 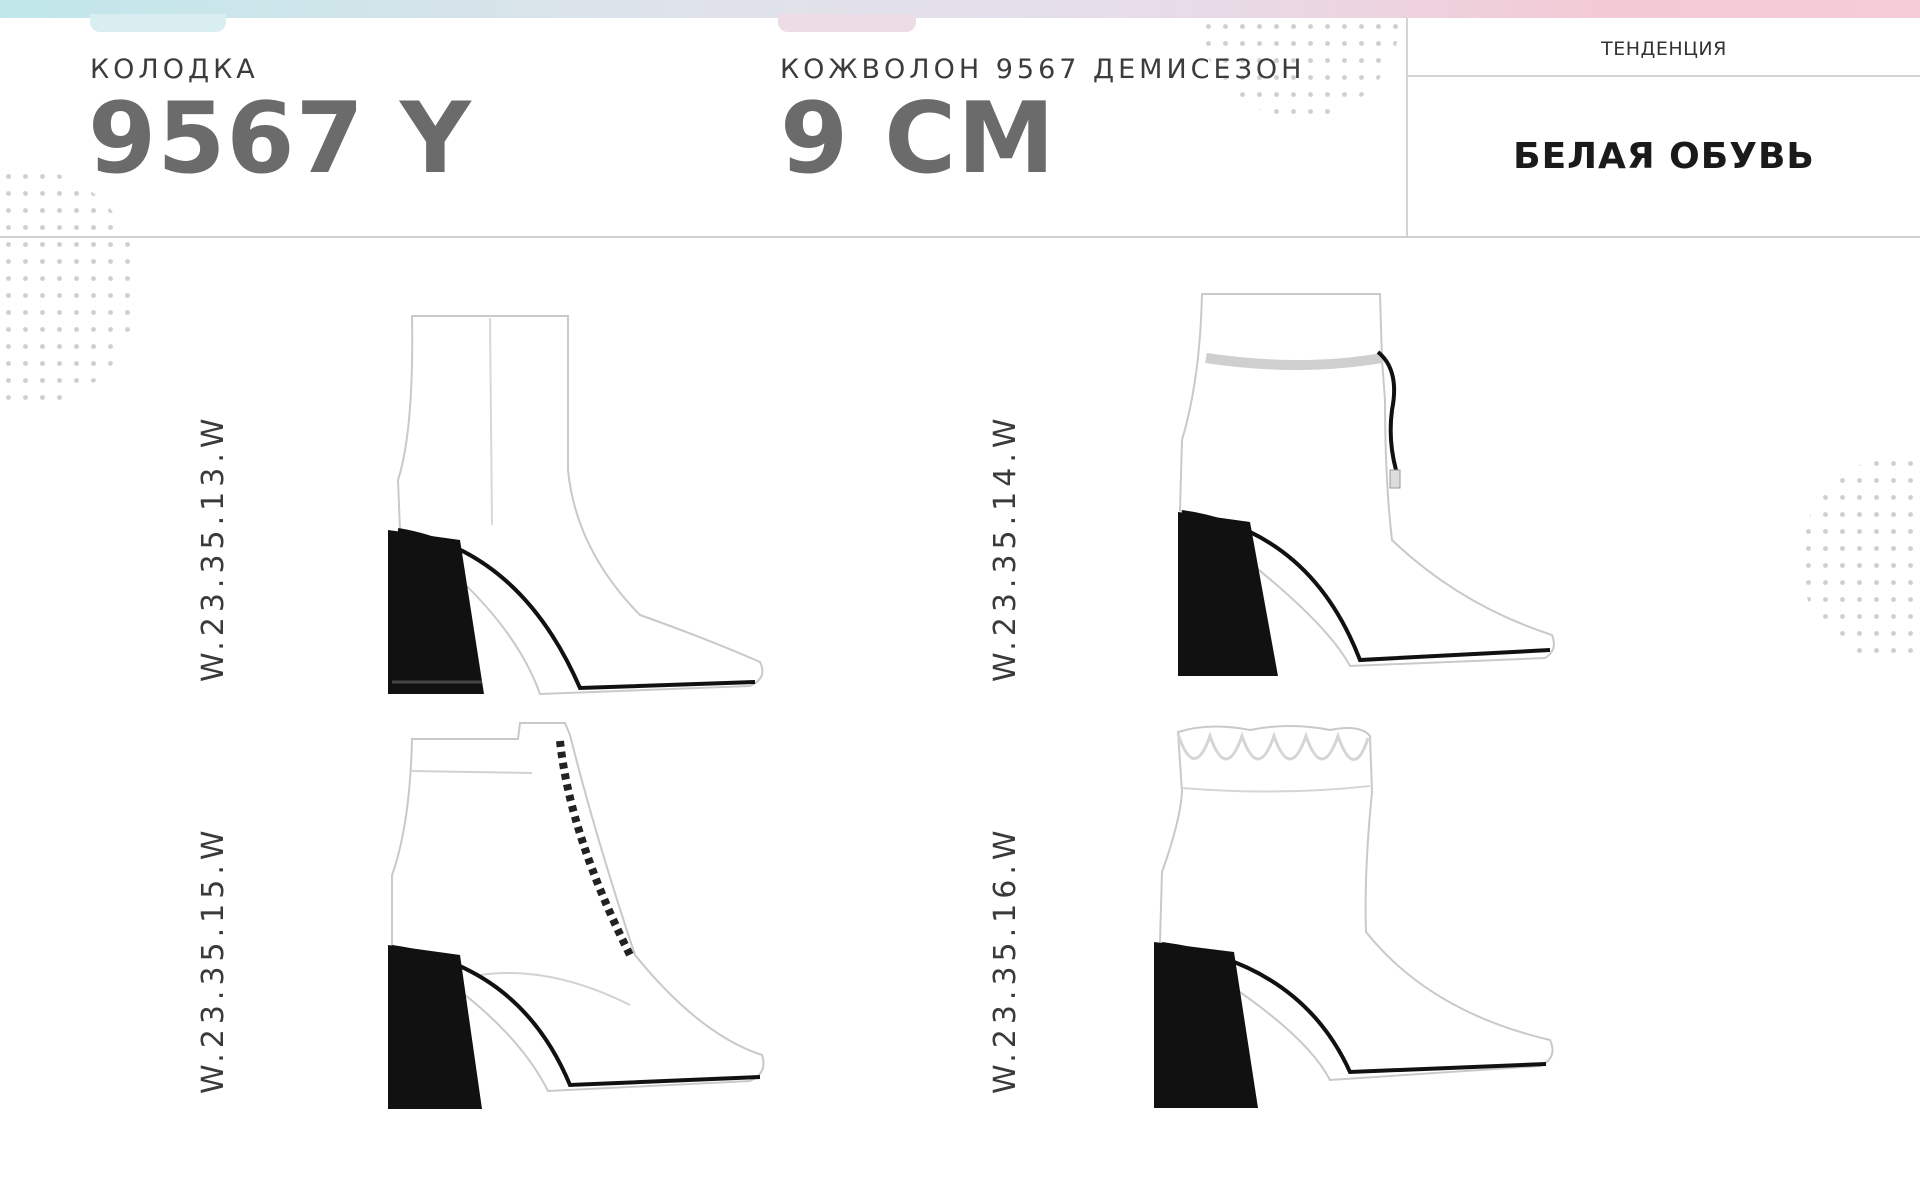 What do you see at coordinates (1664, 76) in the screenshot?
I see `trend-divider` at bounding box center [1664, 76].